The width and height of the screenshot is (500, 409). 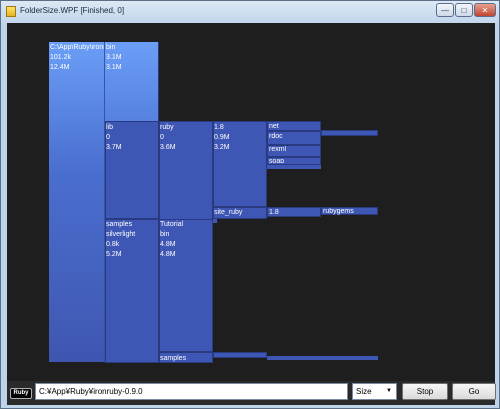 What do you see at coordinates (222, 137) in the screenshot?
I see `treemap-18-files: 0.9M` at bounding box center [222, 137].